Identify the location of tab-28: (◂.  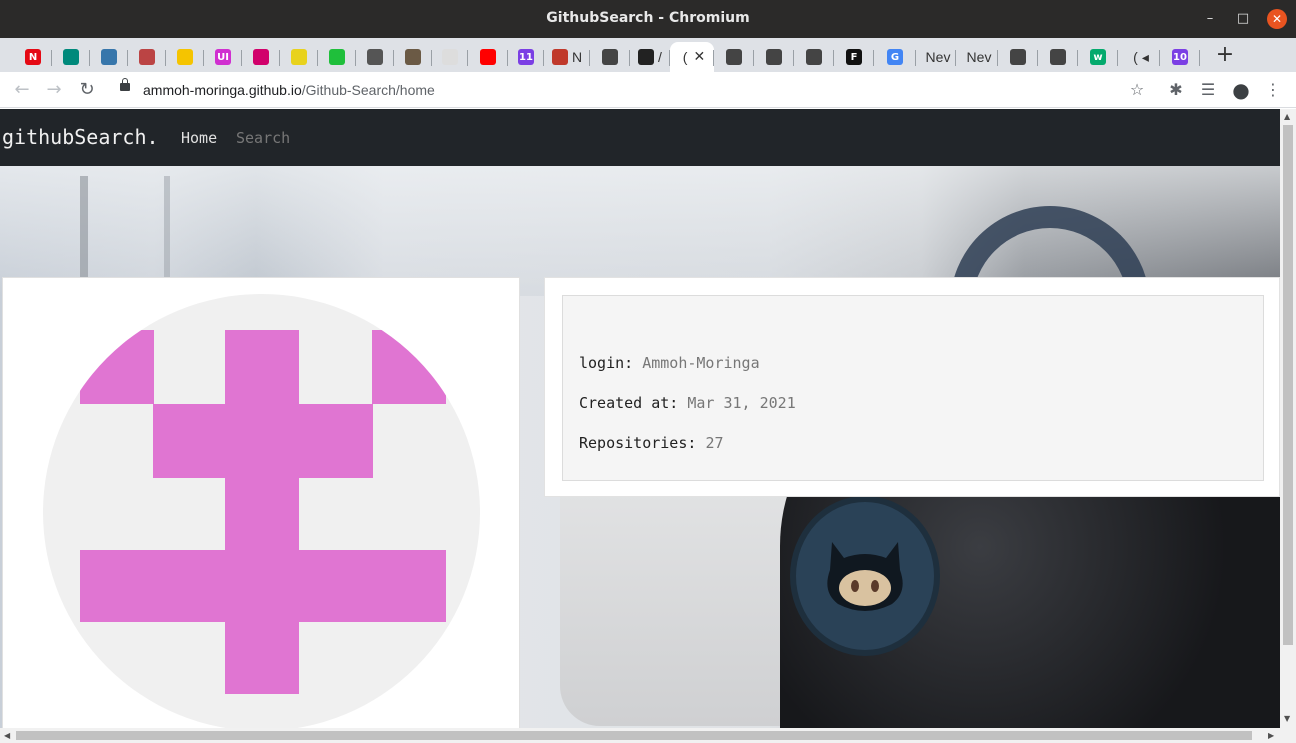
(1139, 57).